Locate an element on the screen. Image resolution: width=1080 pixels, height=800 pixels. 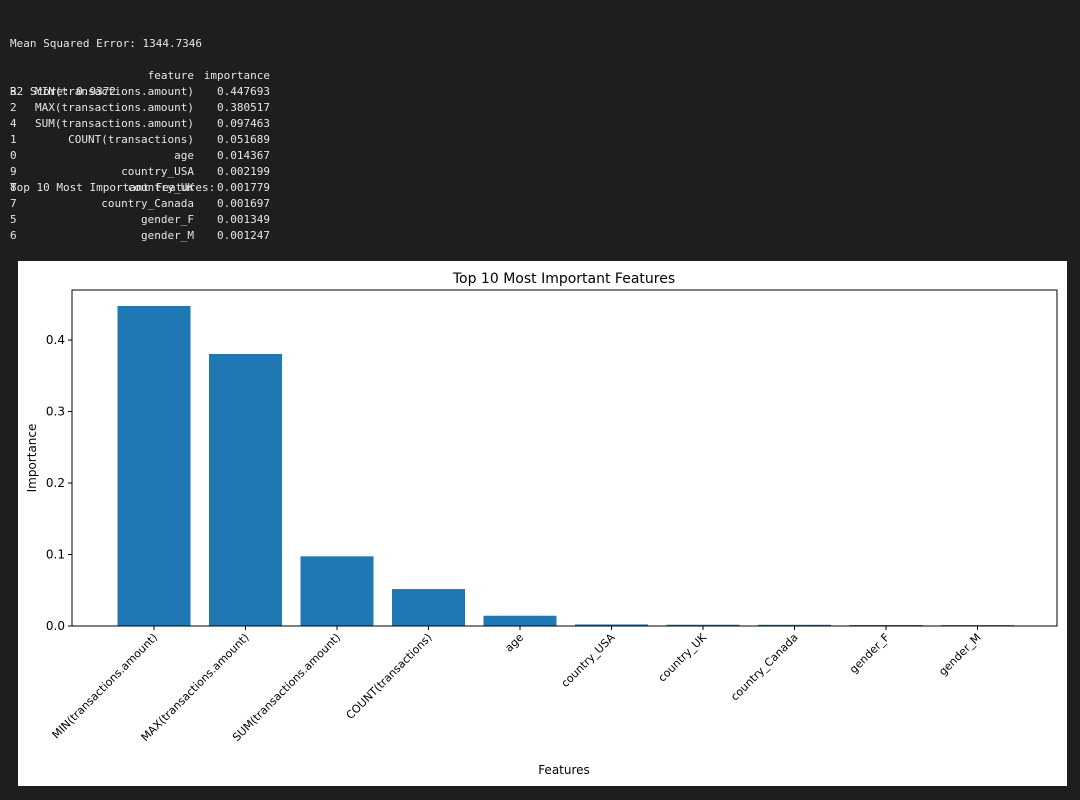
row-importance: 0.097463 is located at coordinates (243, 123).